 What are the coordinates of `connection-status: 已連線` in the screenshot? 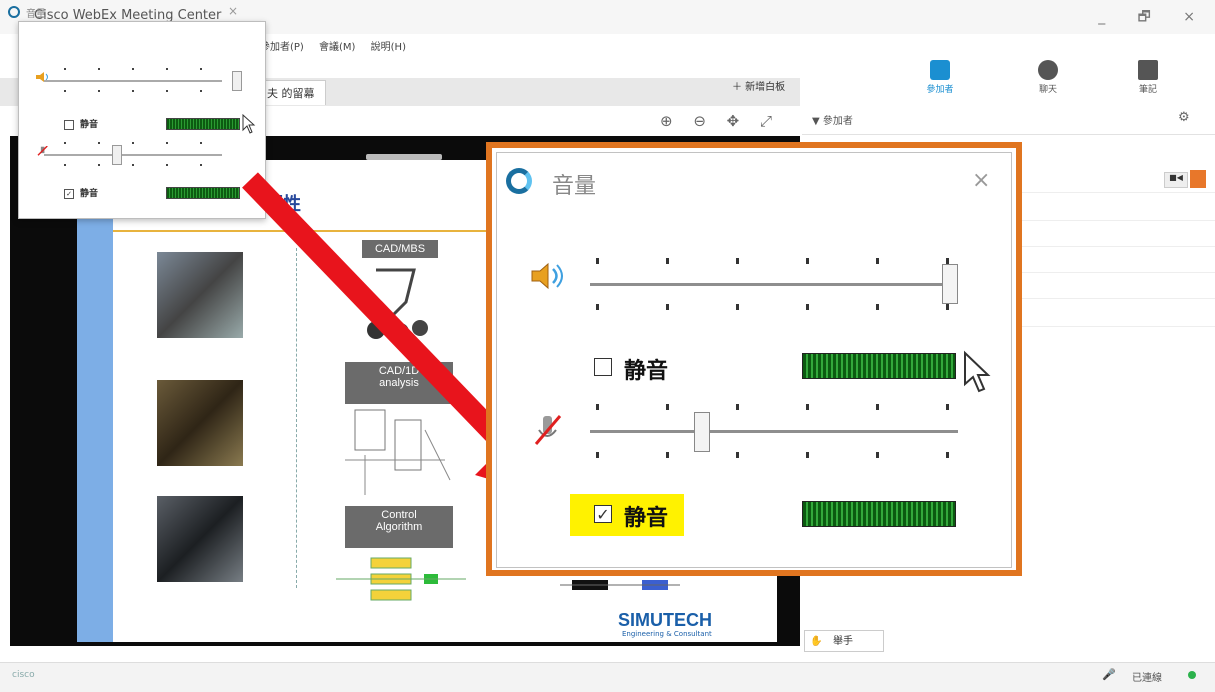 It's located at (1147, 678).